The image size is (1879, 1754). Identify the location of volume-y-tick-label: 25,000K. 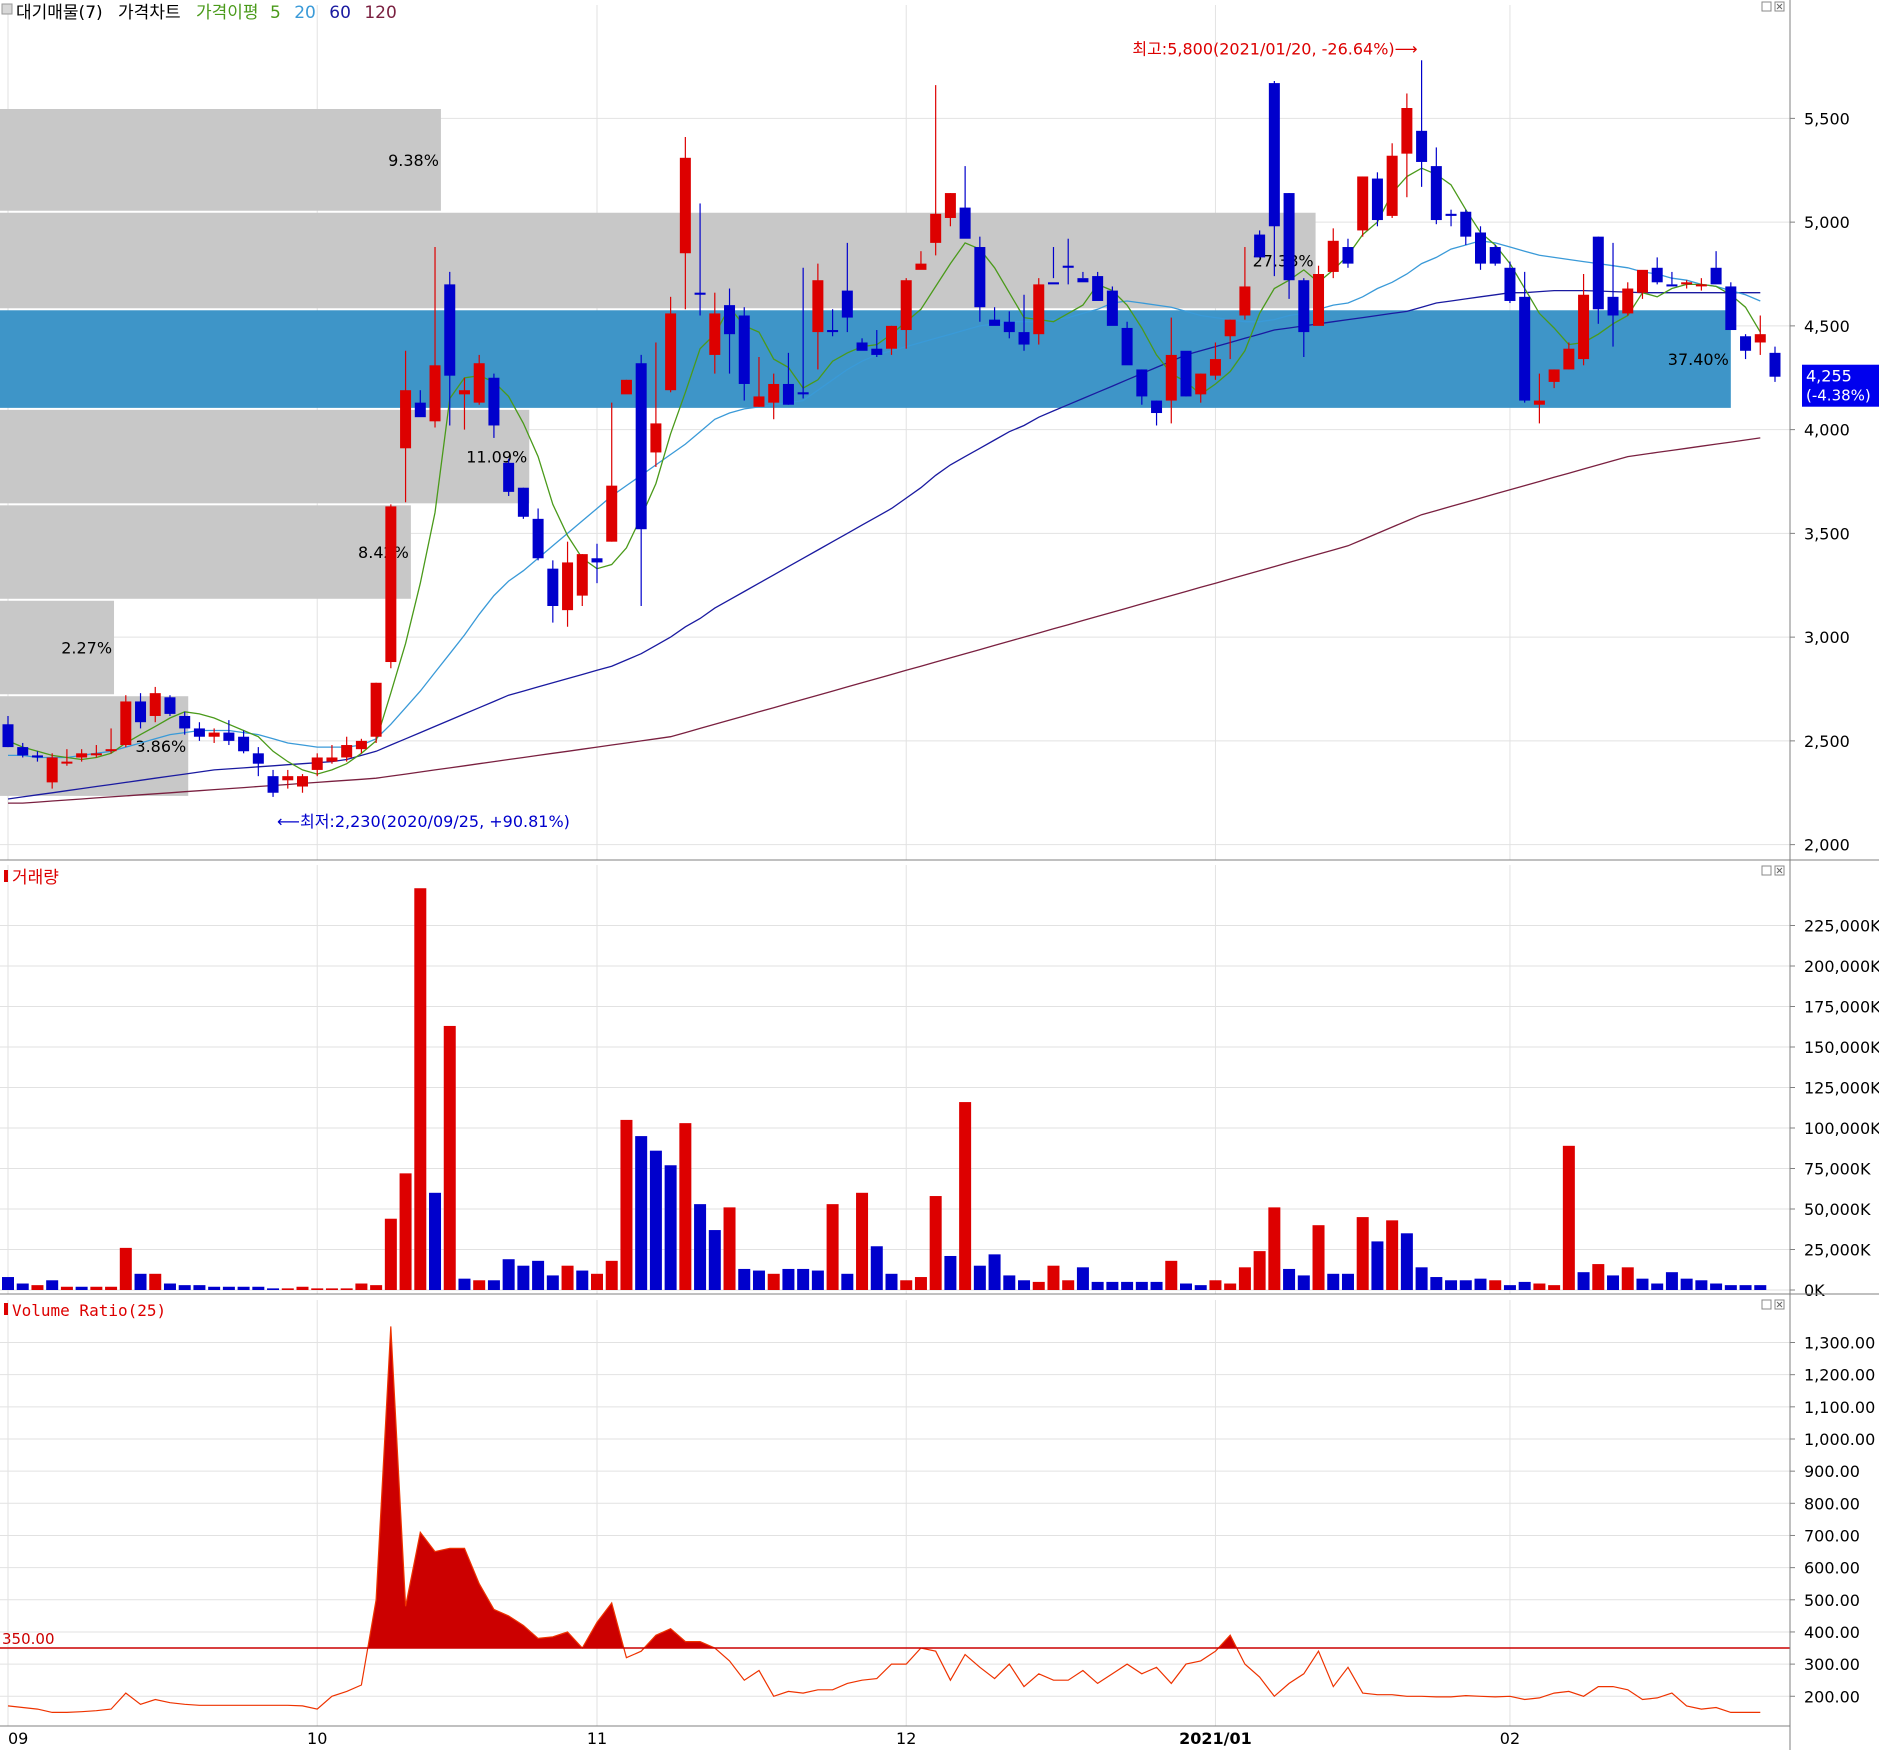
(1837, 1250).